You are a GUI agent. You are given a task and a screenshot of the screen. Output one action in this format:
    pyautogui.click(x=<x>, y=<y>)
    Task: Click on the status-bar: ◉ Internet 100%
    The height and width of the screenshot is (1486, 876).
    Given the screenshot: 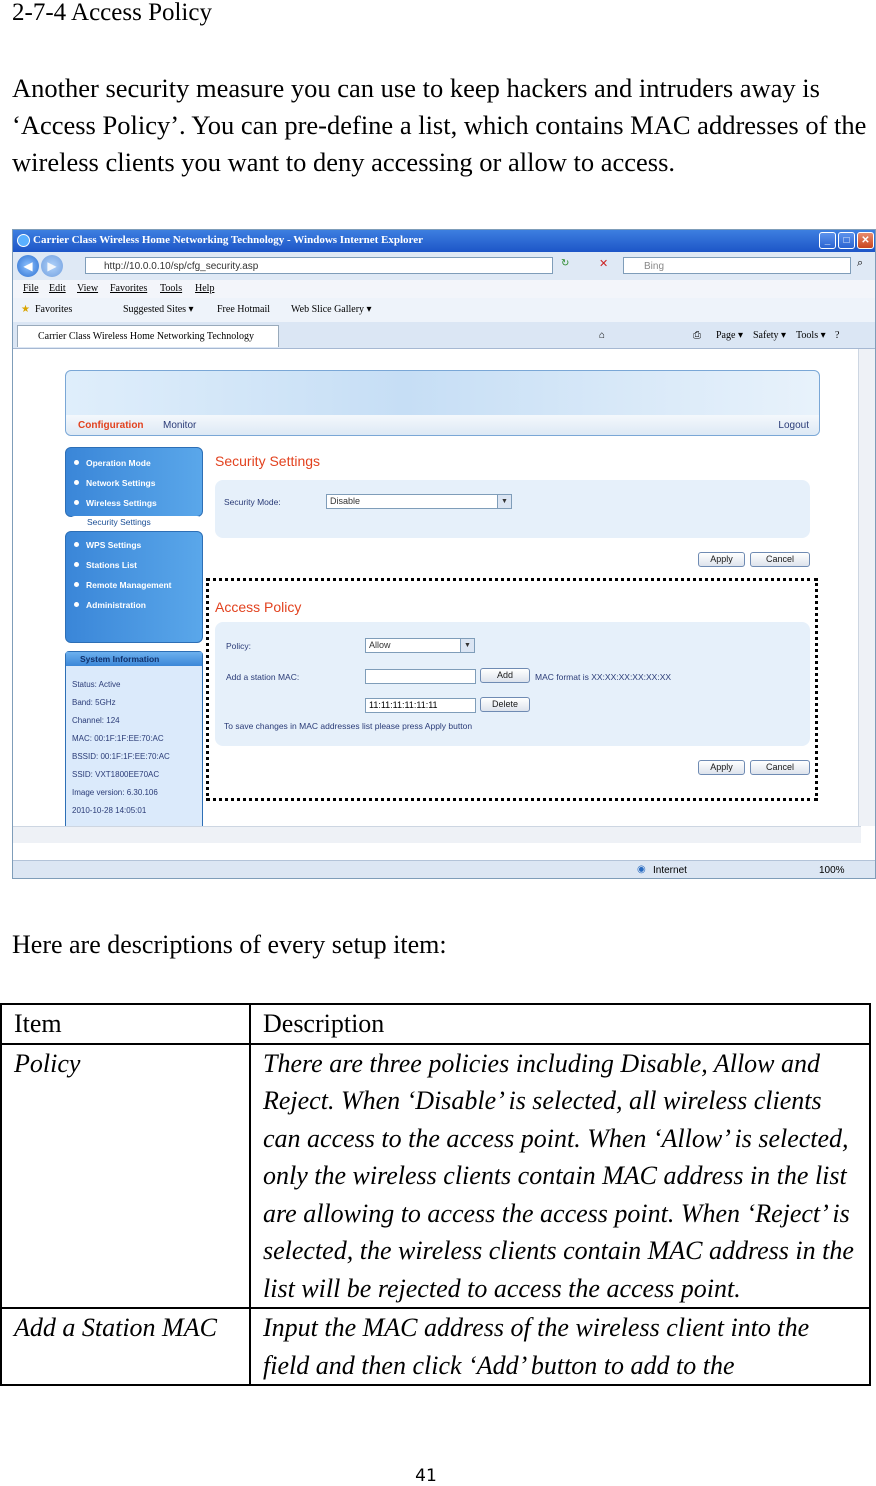 What is the action you would take?
    pyautogui.click(x=444, y=869)
    